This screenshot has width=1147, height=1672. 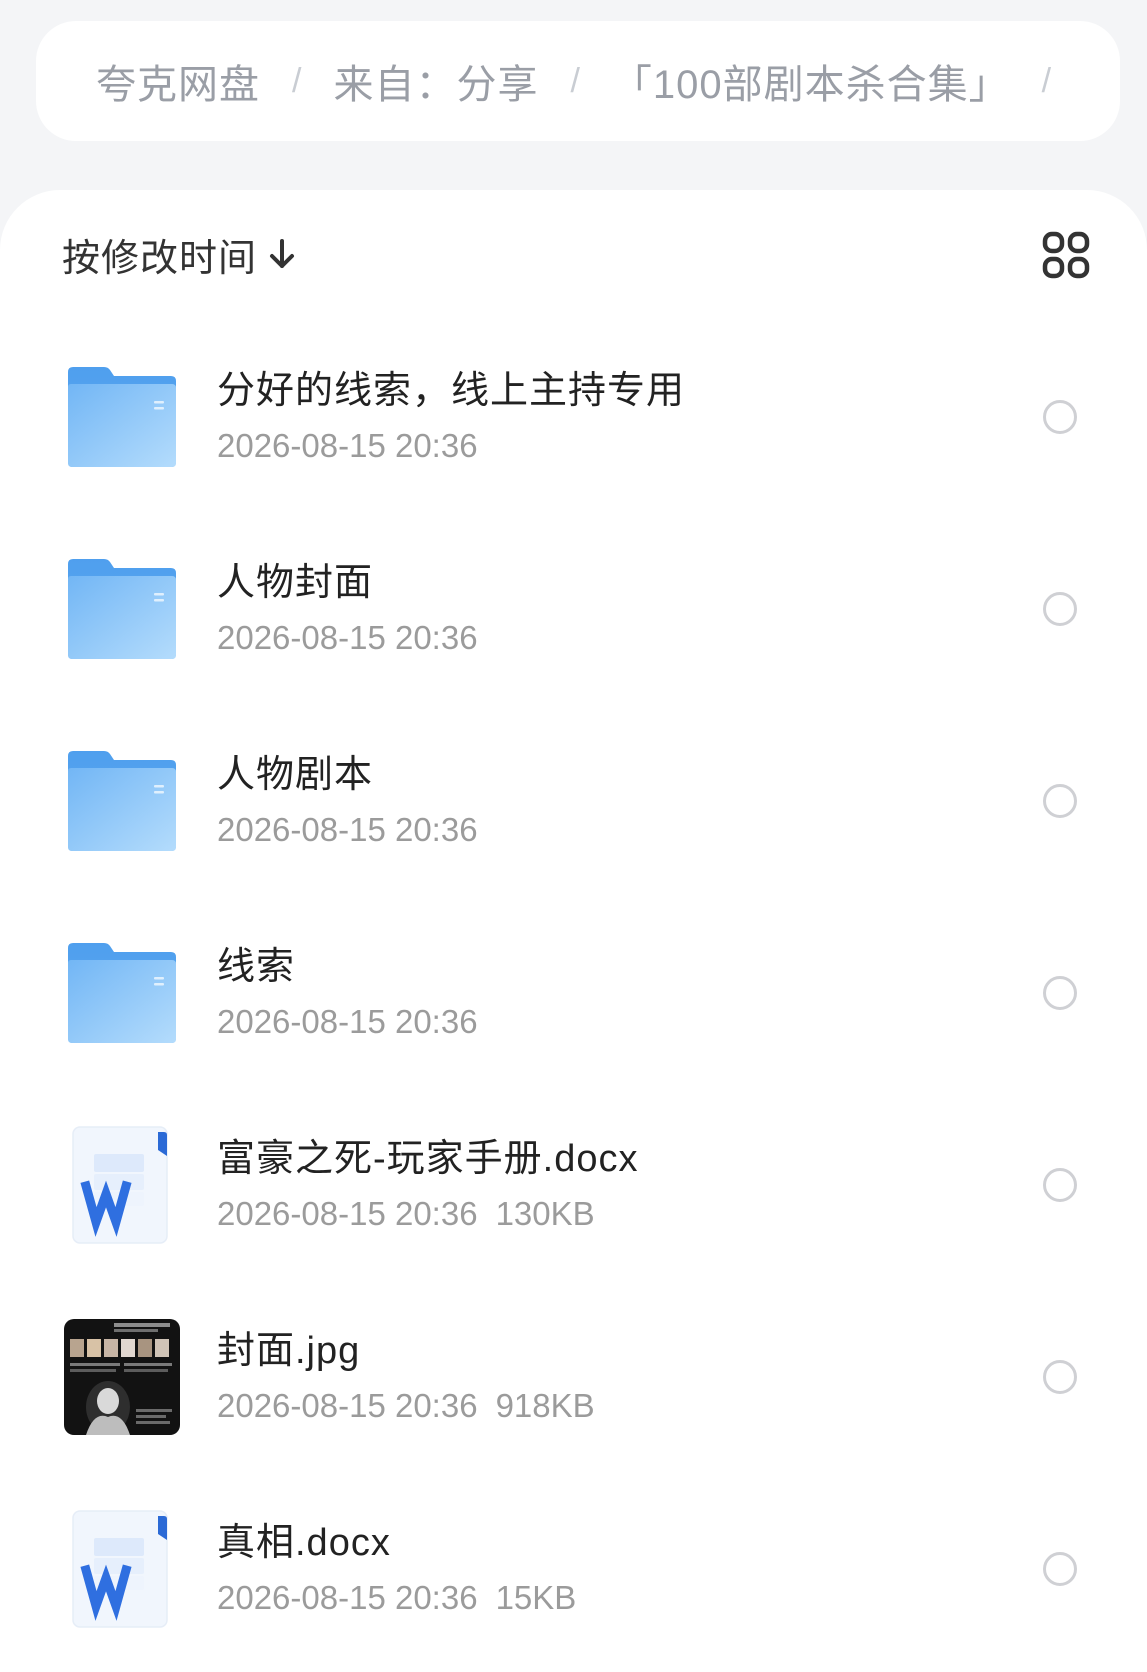 I want to click on file-row: 富豪之死-玩家手册.docx 2026-08-15 20:36 130KB, so click(x=573, y=1185).